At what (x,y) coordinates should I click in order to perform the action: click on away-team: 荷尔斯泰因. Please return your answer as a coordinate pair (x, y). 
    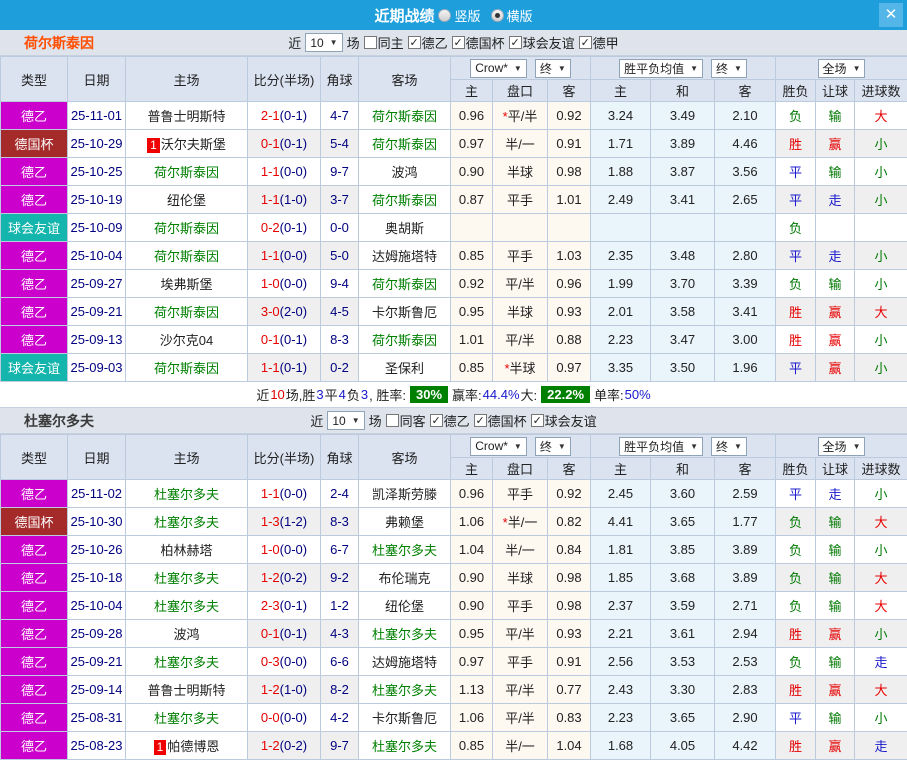
    Looking at the image, I should click on (405, 284).